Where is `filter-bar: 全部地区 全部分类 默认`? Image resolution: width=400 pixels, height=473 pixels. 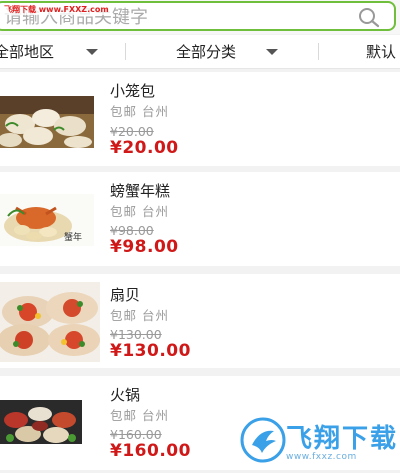
filter-bar: 全部地区 全部分类 默认 is located at coordinates (200, 52).